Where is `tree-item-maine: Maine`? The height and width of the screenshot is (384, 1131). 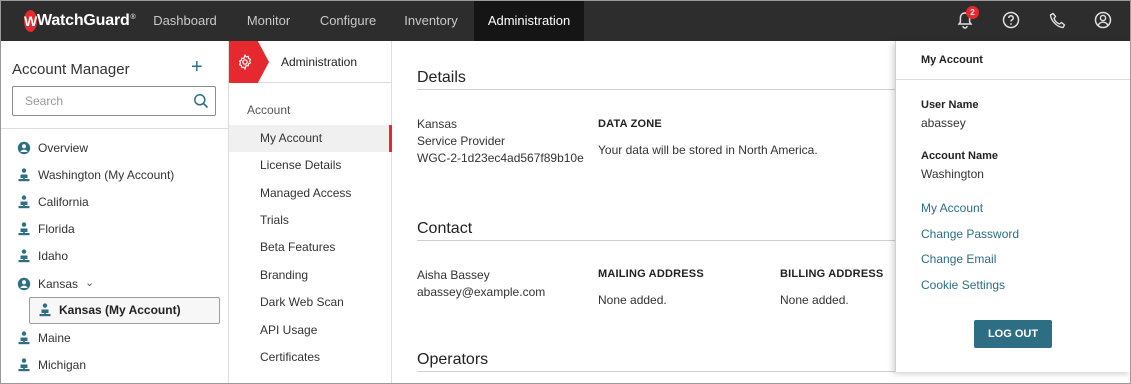
tree-item-maine: Maine is located at coordinates (44, 338).